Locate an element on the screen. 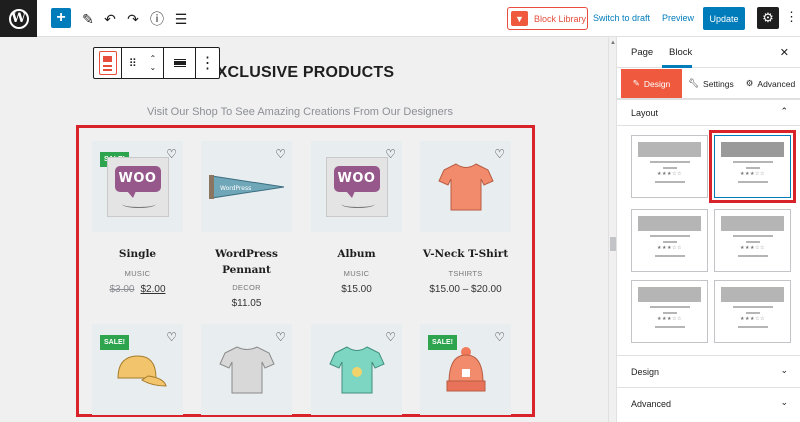 Image resolution: width=800 pixels, height=422 pixels. list-view-icon: ☰ is located at coordinates (181, 19).